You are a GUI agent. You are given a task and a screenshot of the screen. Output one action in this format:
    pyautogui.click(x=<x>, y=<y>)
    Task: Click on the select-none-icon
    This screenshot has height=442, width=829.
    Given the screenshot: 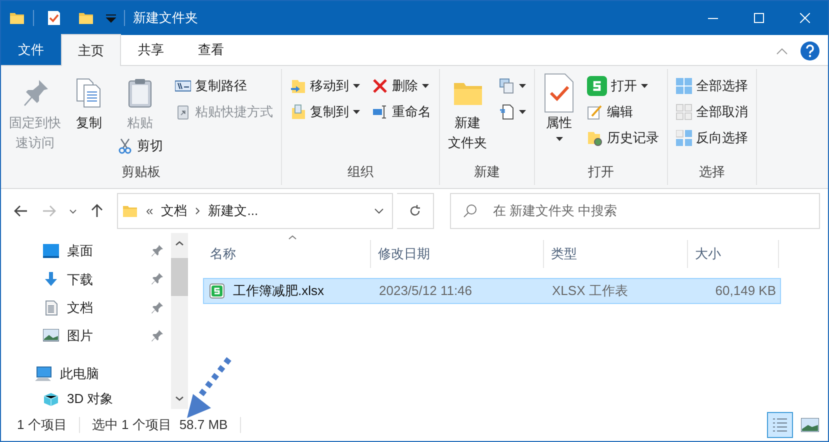 What is the action you would take?
    pyautogui.click(x=684, y=112)
    